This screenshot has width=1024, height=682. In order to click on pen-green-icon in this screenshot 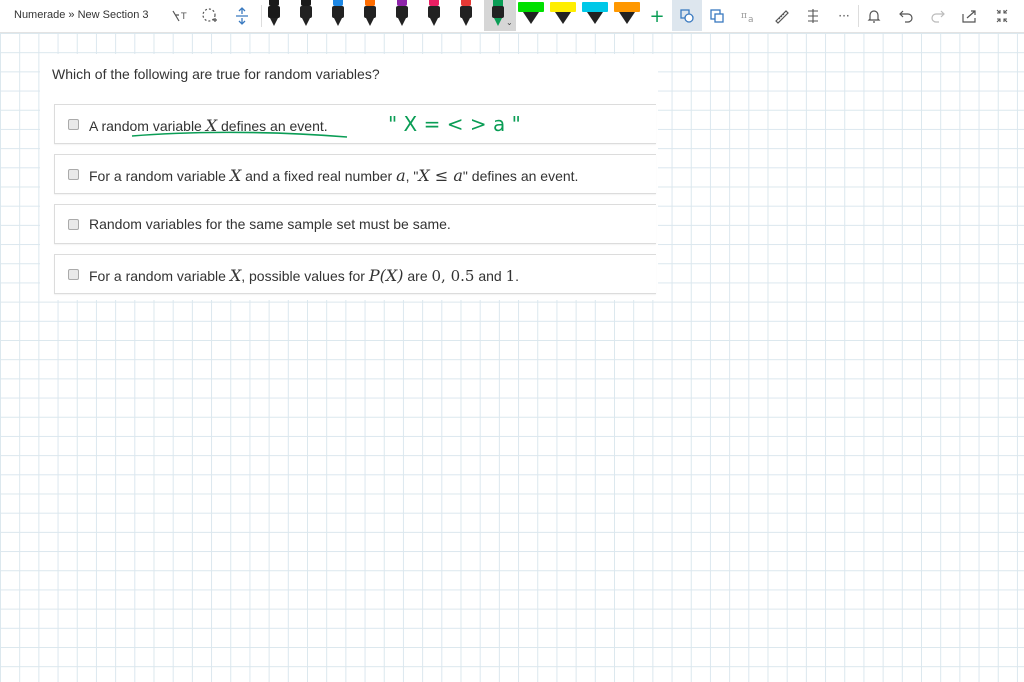, I will do `click(498, 15)`.